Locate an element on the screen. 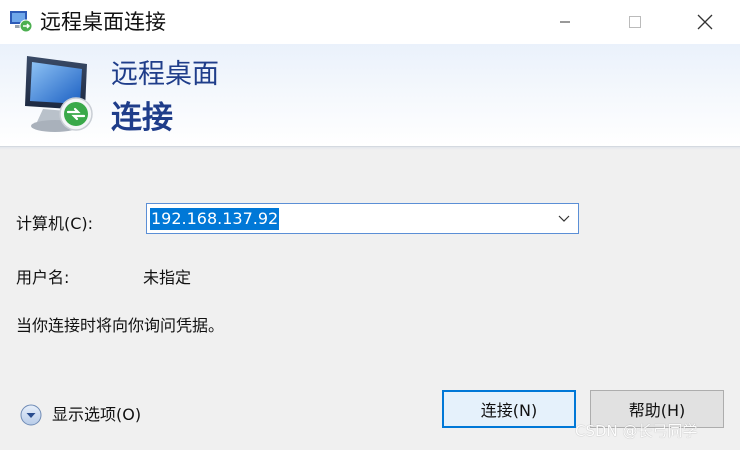 Image resolution: width=740 pixels, height=450 pixels. computer-label: 计算机(C): is located at coordinates (55, 223).